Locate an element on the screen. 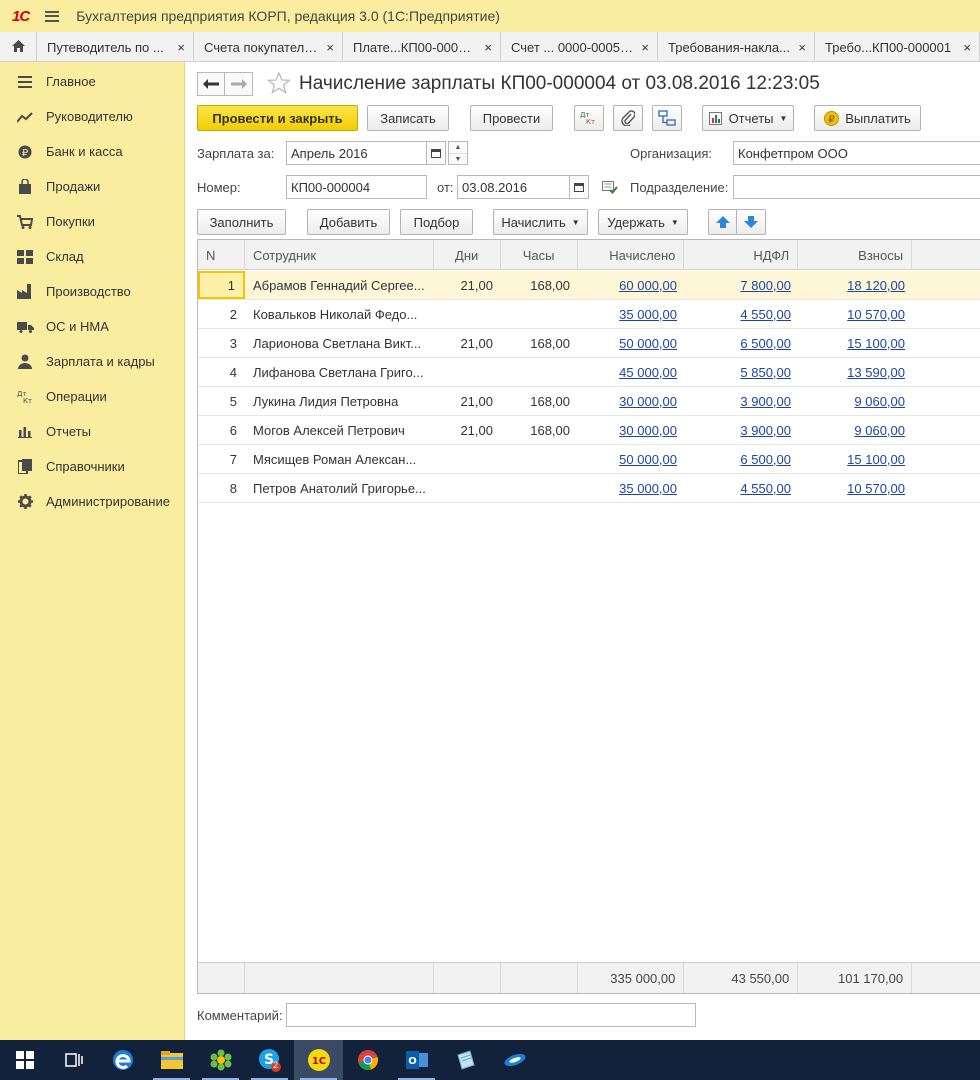 This screenshot has width=980, height=1080. column-header-n: N is located at coordinates (221, 255).